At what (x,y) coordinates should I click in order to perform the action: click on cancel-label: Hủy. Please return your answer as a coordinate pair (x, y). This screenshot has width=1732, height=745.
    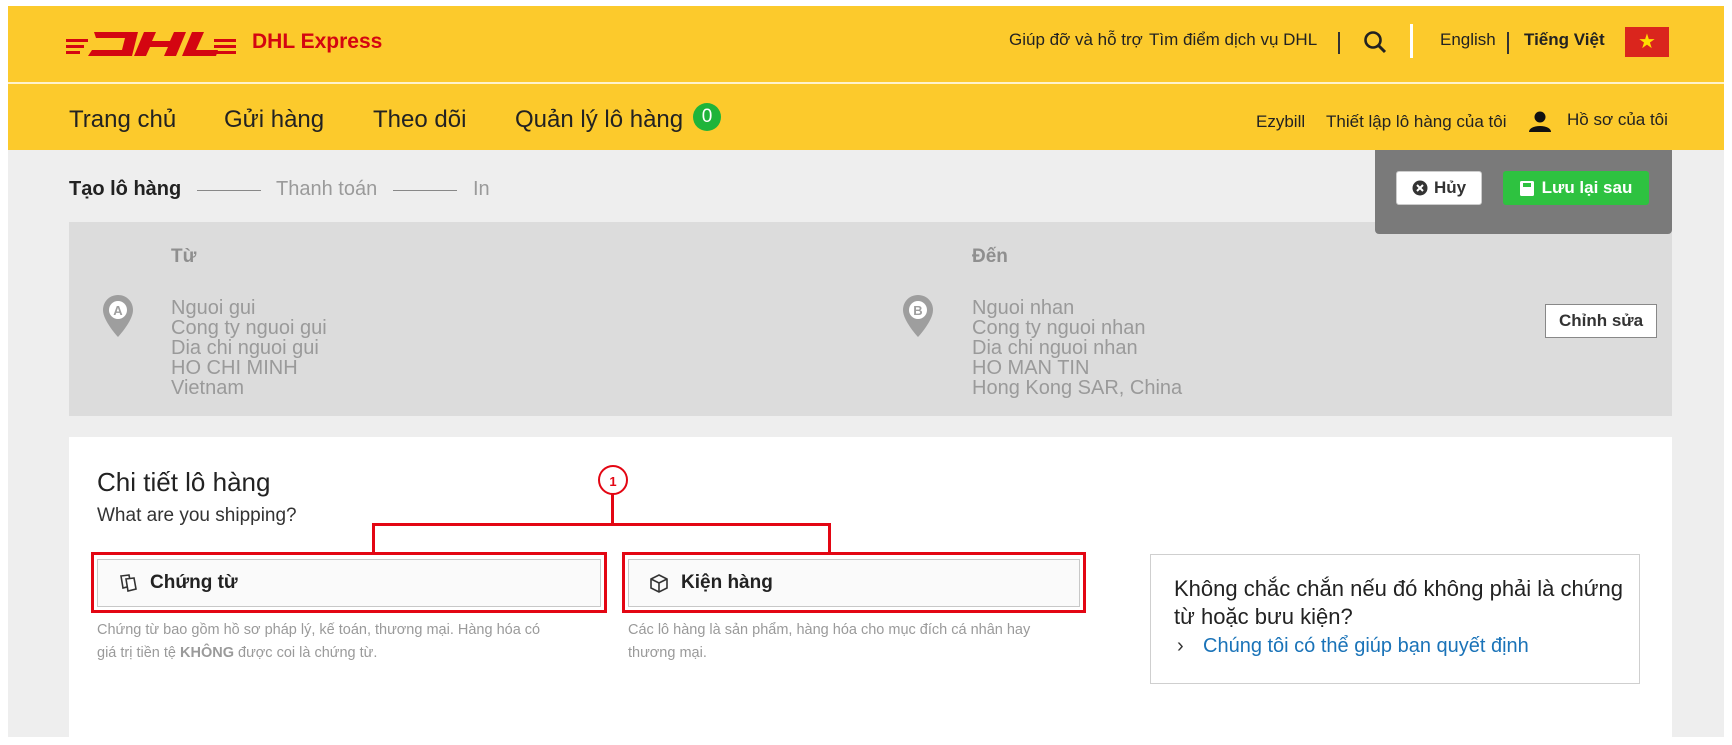
    Looking at the image, I should click on (1450, 187).